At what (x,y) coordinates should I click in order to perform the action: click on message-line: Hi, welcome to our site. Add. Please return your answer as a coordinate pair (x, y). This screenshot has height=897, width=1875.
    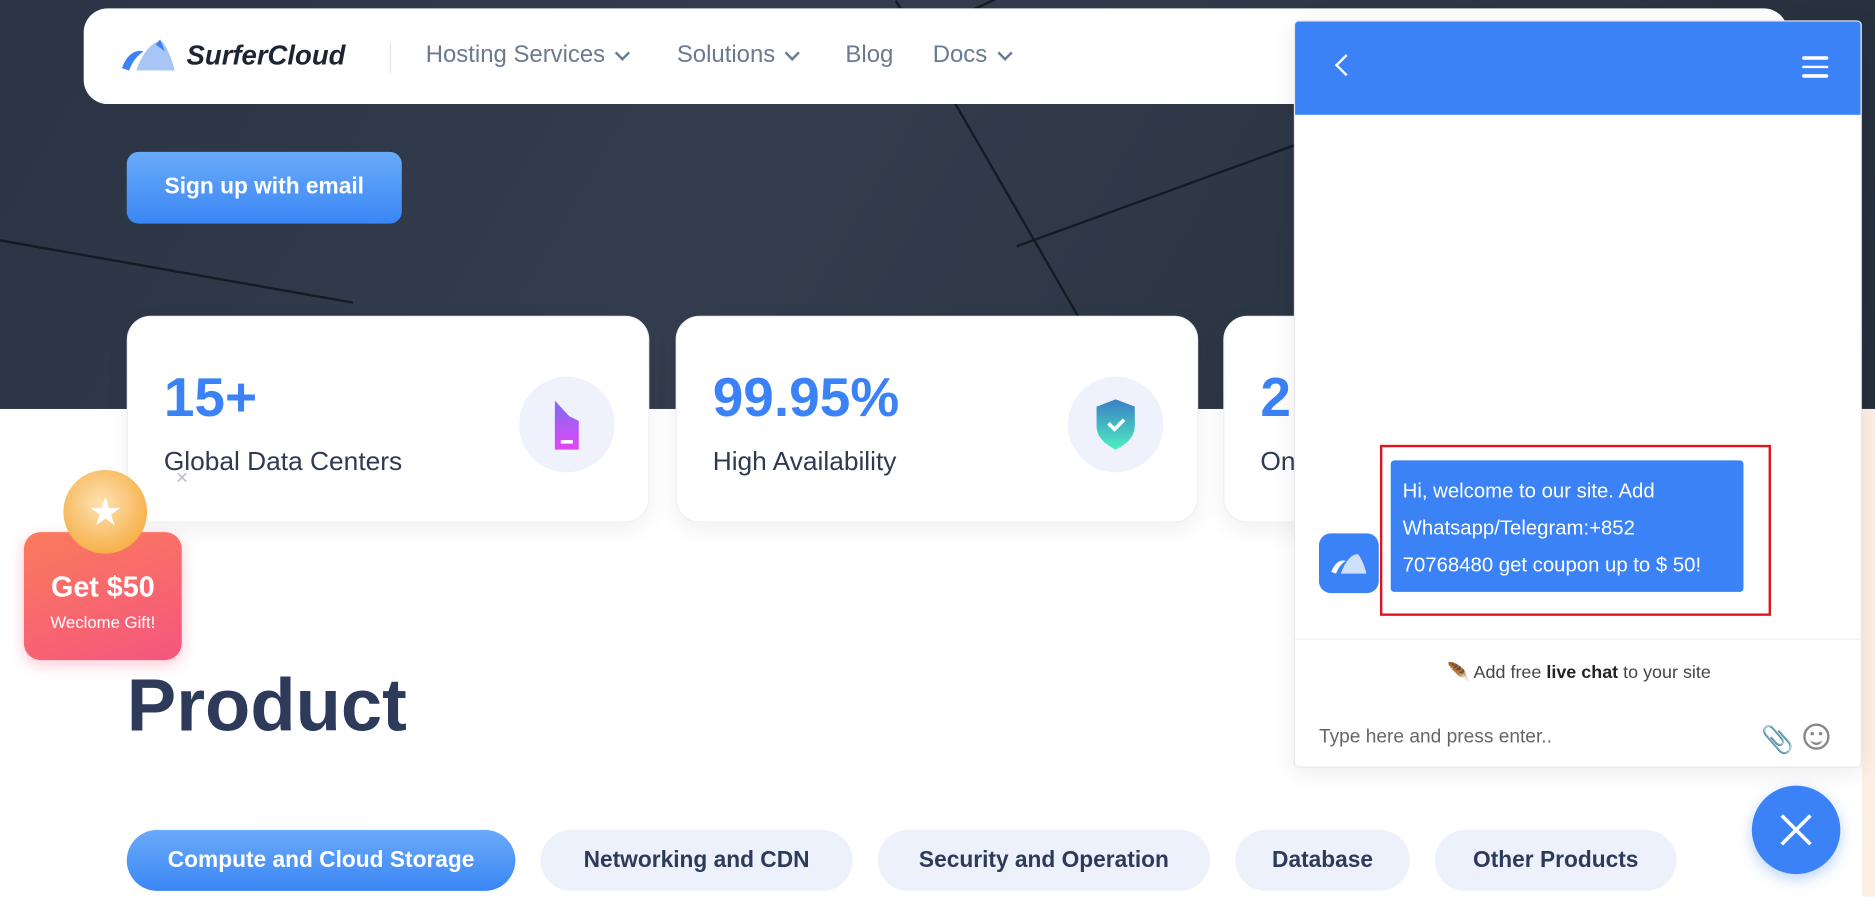
    Looking at the image, I should click on (1528, 491).